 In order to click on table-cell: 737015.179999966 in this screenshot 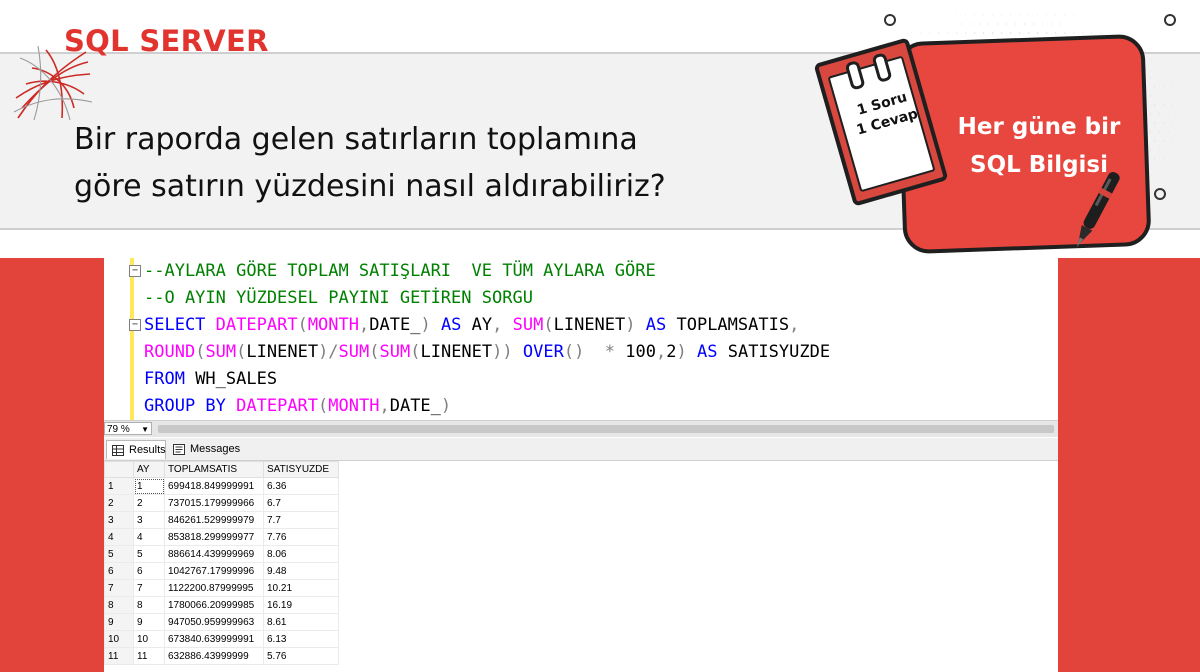, I will do `click(214, 503)`.